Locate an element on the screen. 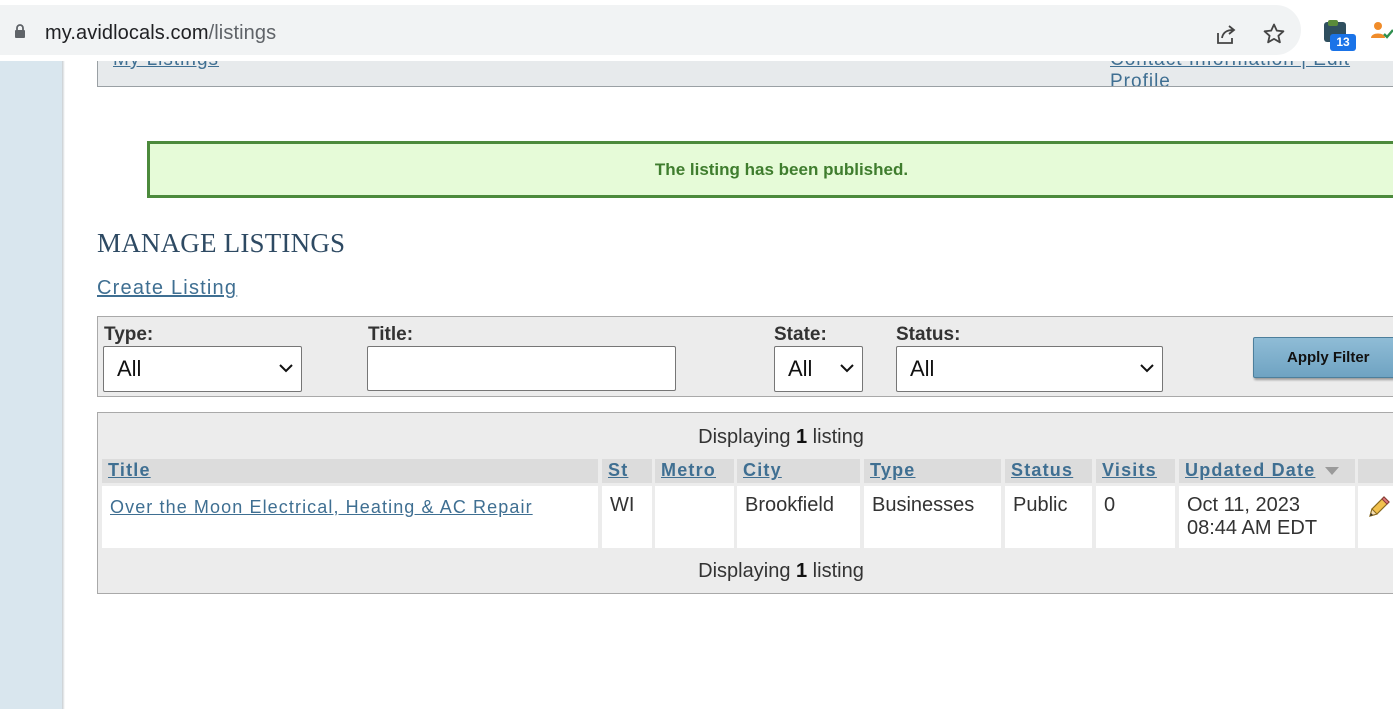 This screenshot has width=1393, height=709. cell-updated-date: Oct 11, 2023 08:44 AM EDT is located at coordinates (1267, 517).